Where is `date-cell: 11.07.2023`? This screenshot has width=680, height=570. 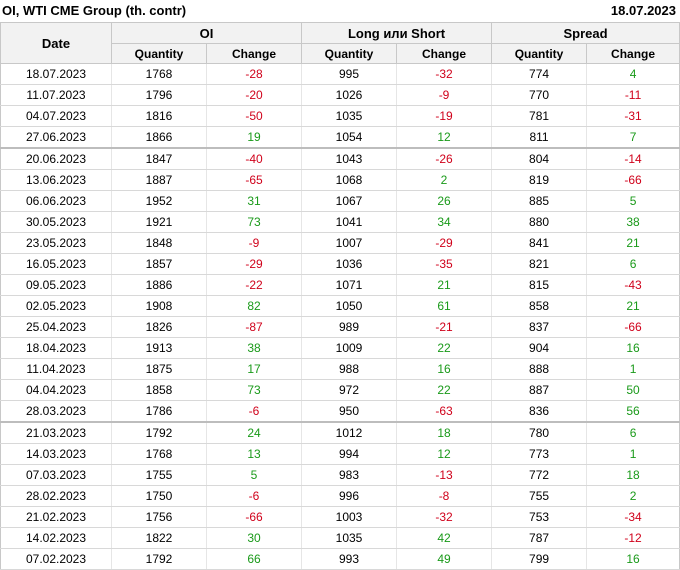
date-cell: 11.07.2023 is located at coordinates (56, 95).